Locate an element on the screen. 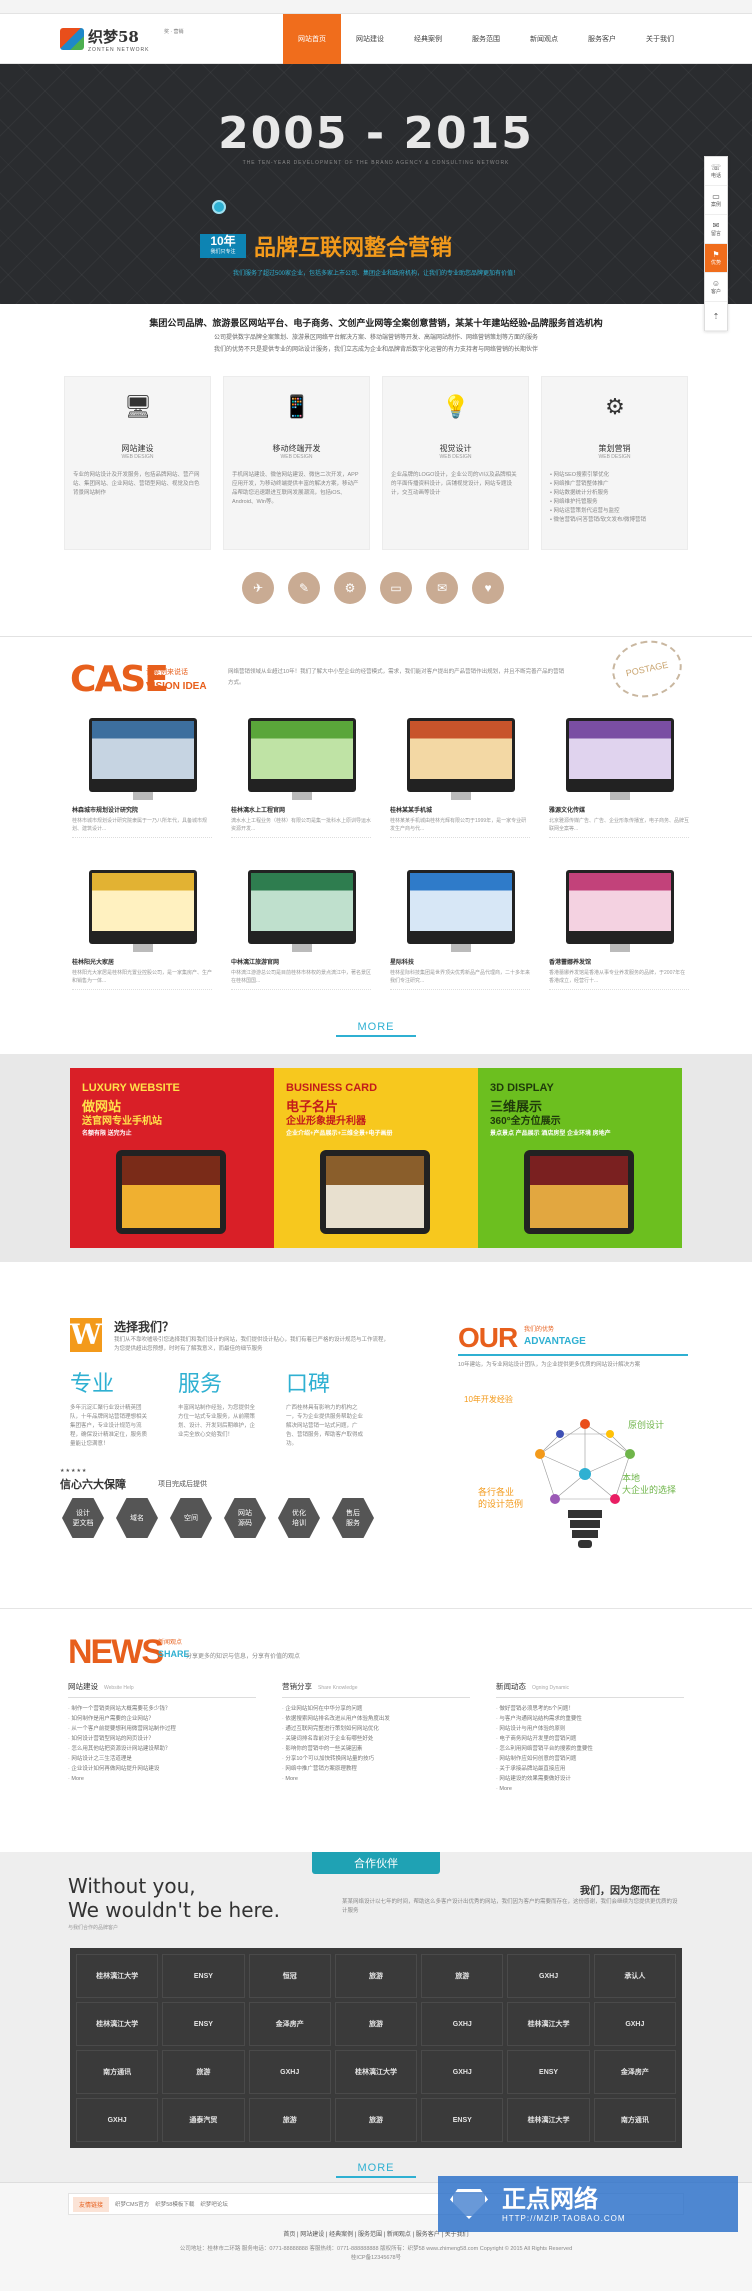 The height and width of the screenshot is (2291, 752). friend-link: 织梦吧论坛 is located at coordinates (214, 2204).